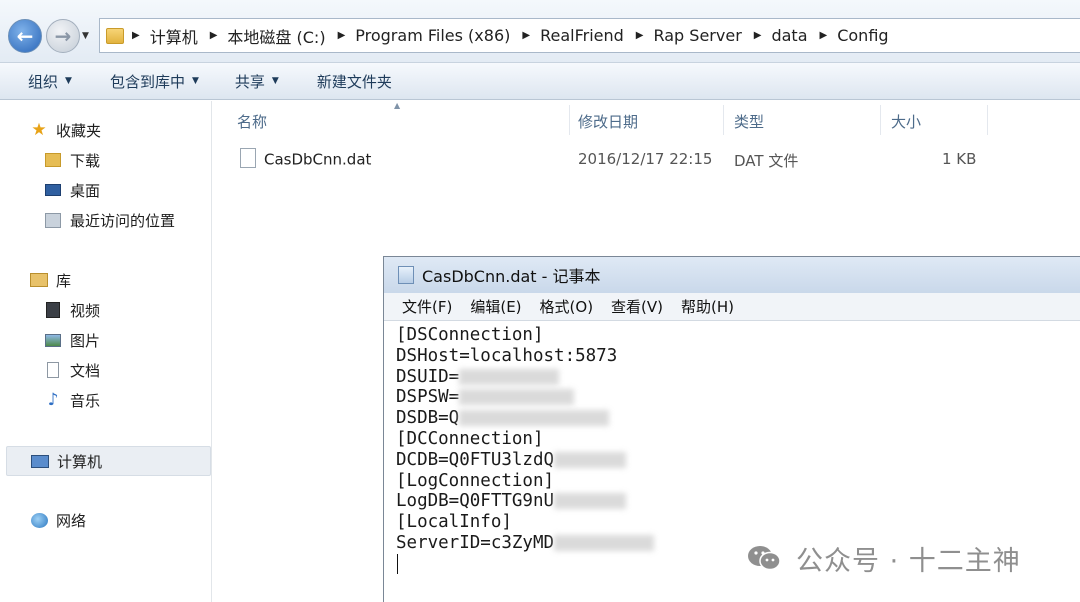 The height and width of the screenshot is (602, 1080). I want to click on breadcrumb-realfriend: RealFriend, so click(582, 35).